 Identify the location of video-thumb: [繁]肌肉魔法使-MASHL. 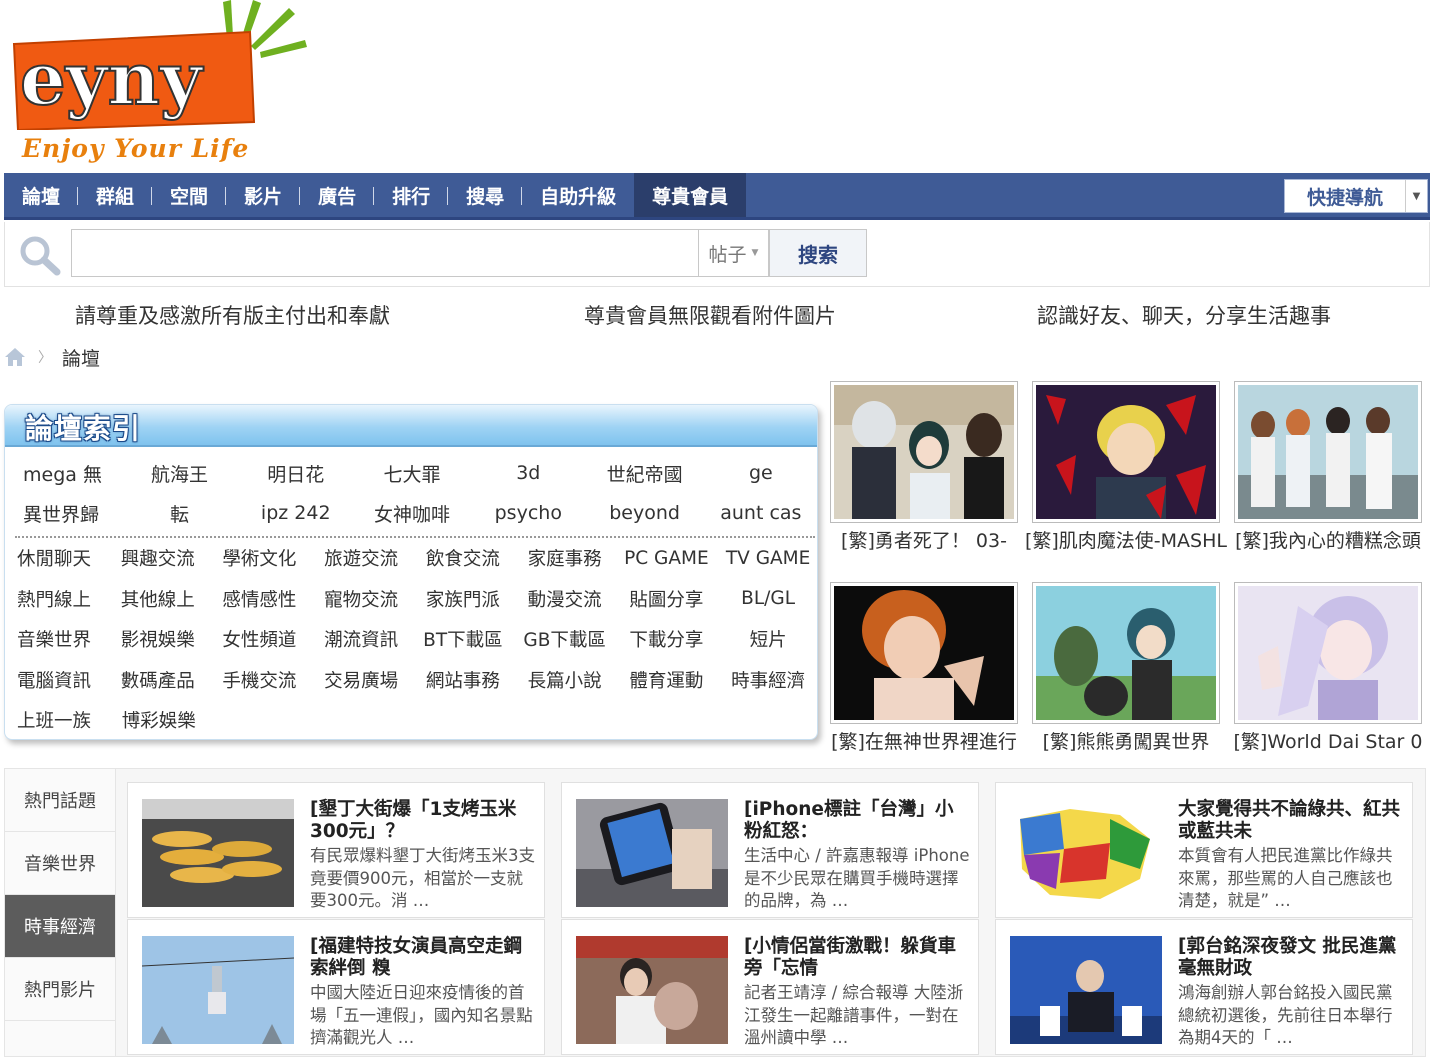
(1126, 468).